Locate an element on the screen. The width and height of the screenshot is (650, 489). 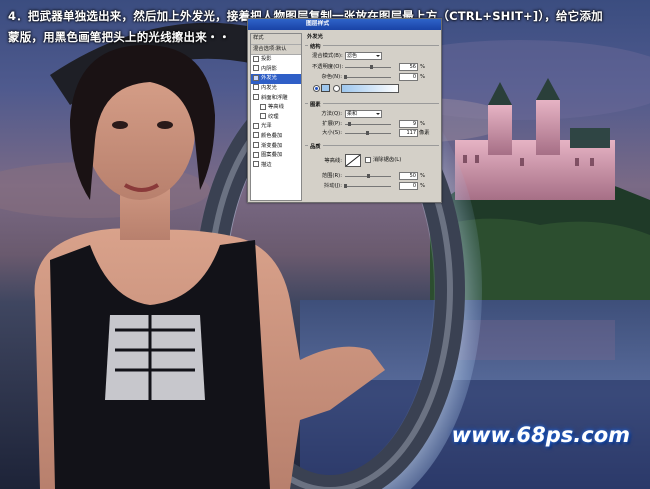
style-item-label: 纹理 is located at coordinates (273, 116).